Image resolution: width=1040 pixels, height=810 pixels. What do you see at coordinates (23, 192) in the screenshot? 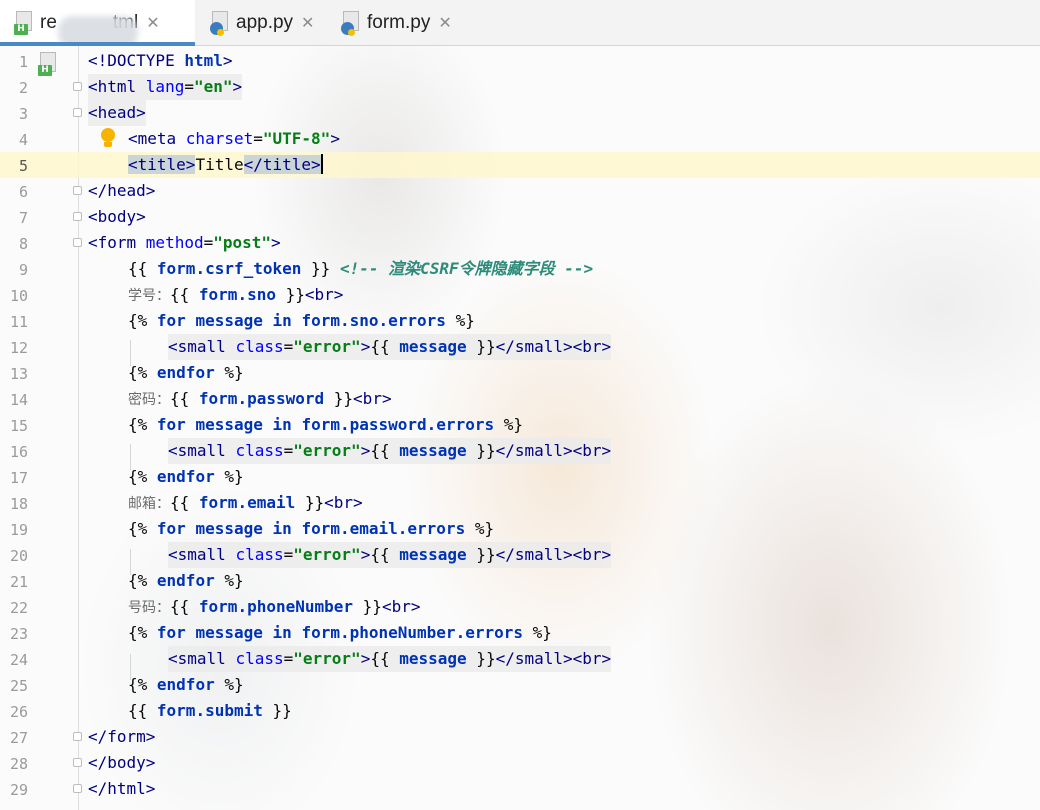
I see `line-number: 6` at bounding box center [23, 192].